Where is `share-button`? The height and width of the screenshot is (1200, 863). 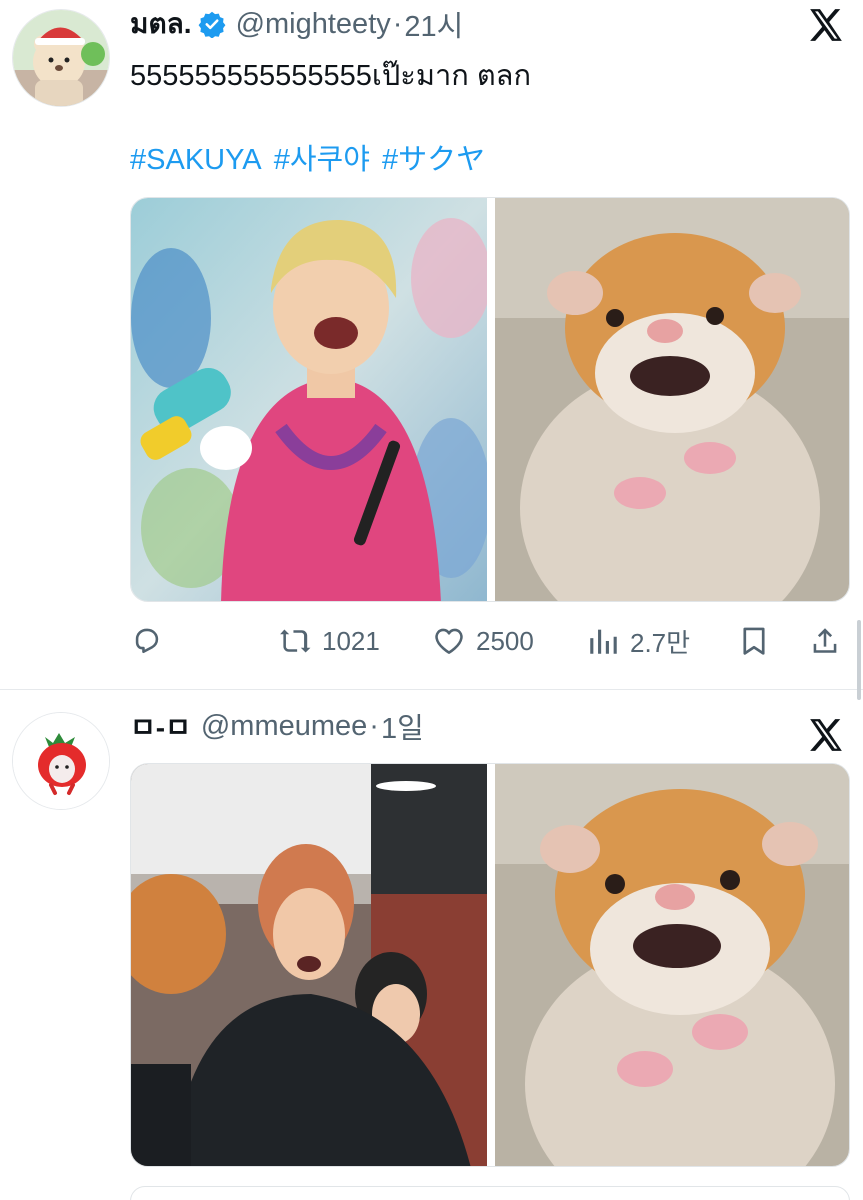 share-button is located at coordinates (825, 641).